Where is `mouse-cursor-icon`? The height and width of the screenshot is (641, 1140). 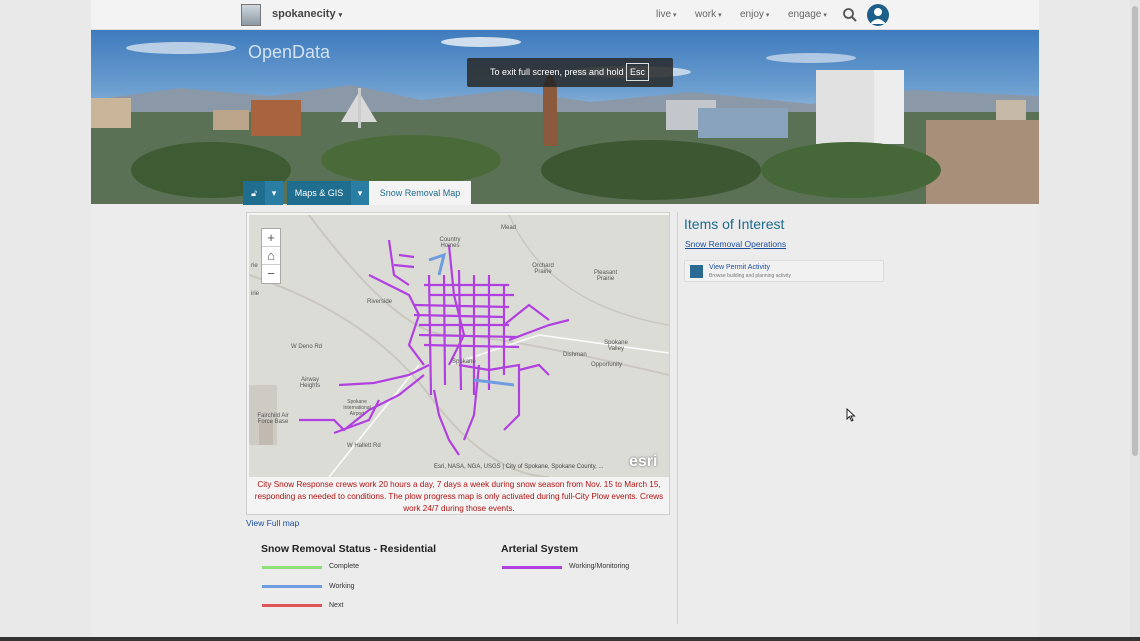
mouse-cursor-icon is located at coordinates (851, 415).